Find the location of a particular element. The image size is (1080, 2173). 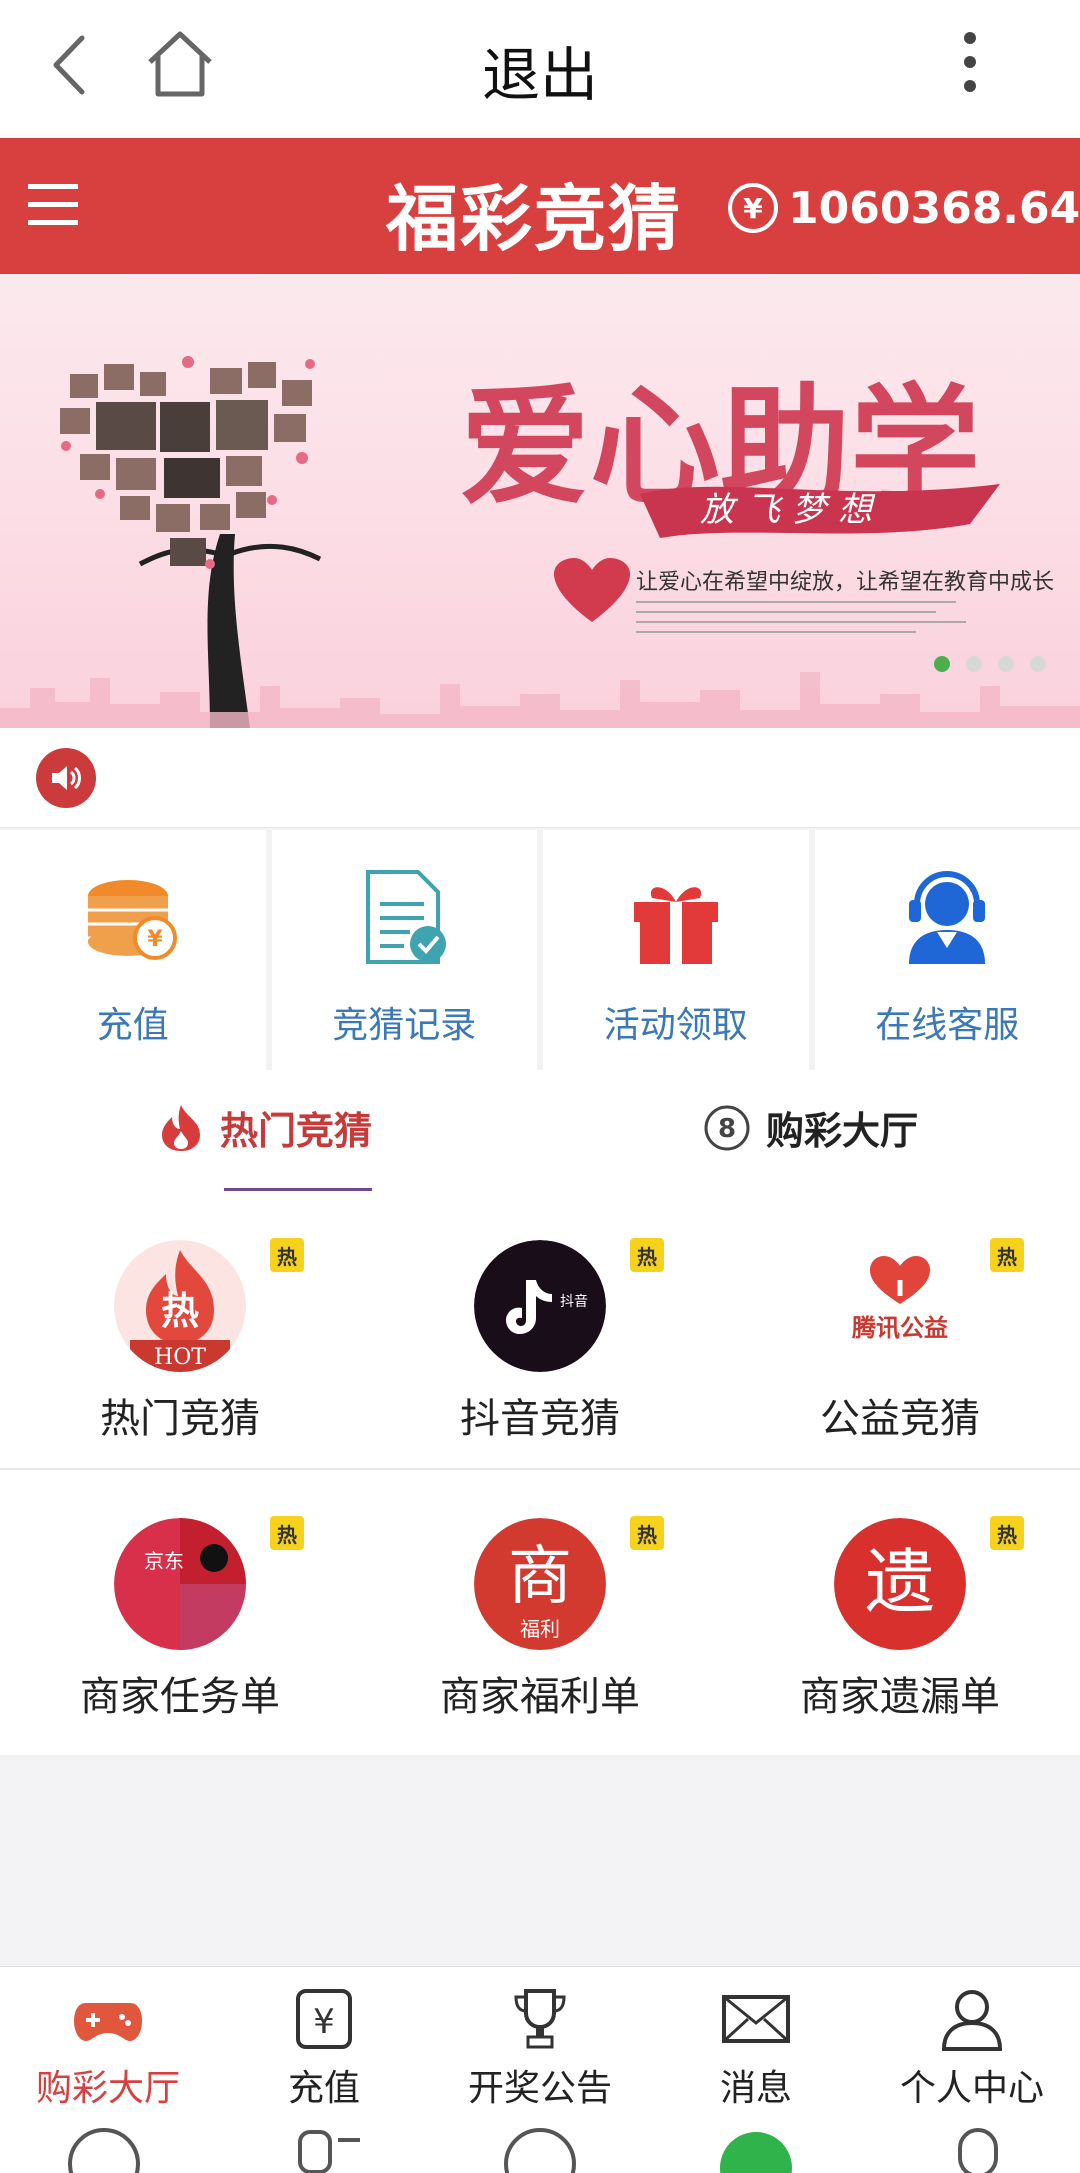

game-item-douyin: 热 抖音 抖音竞猜 is located at coordinates (540, 1334).